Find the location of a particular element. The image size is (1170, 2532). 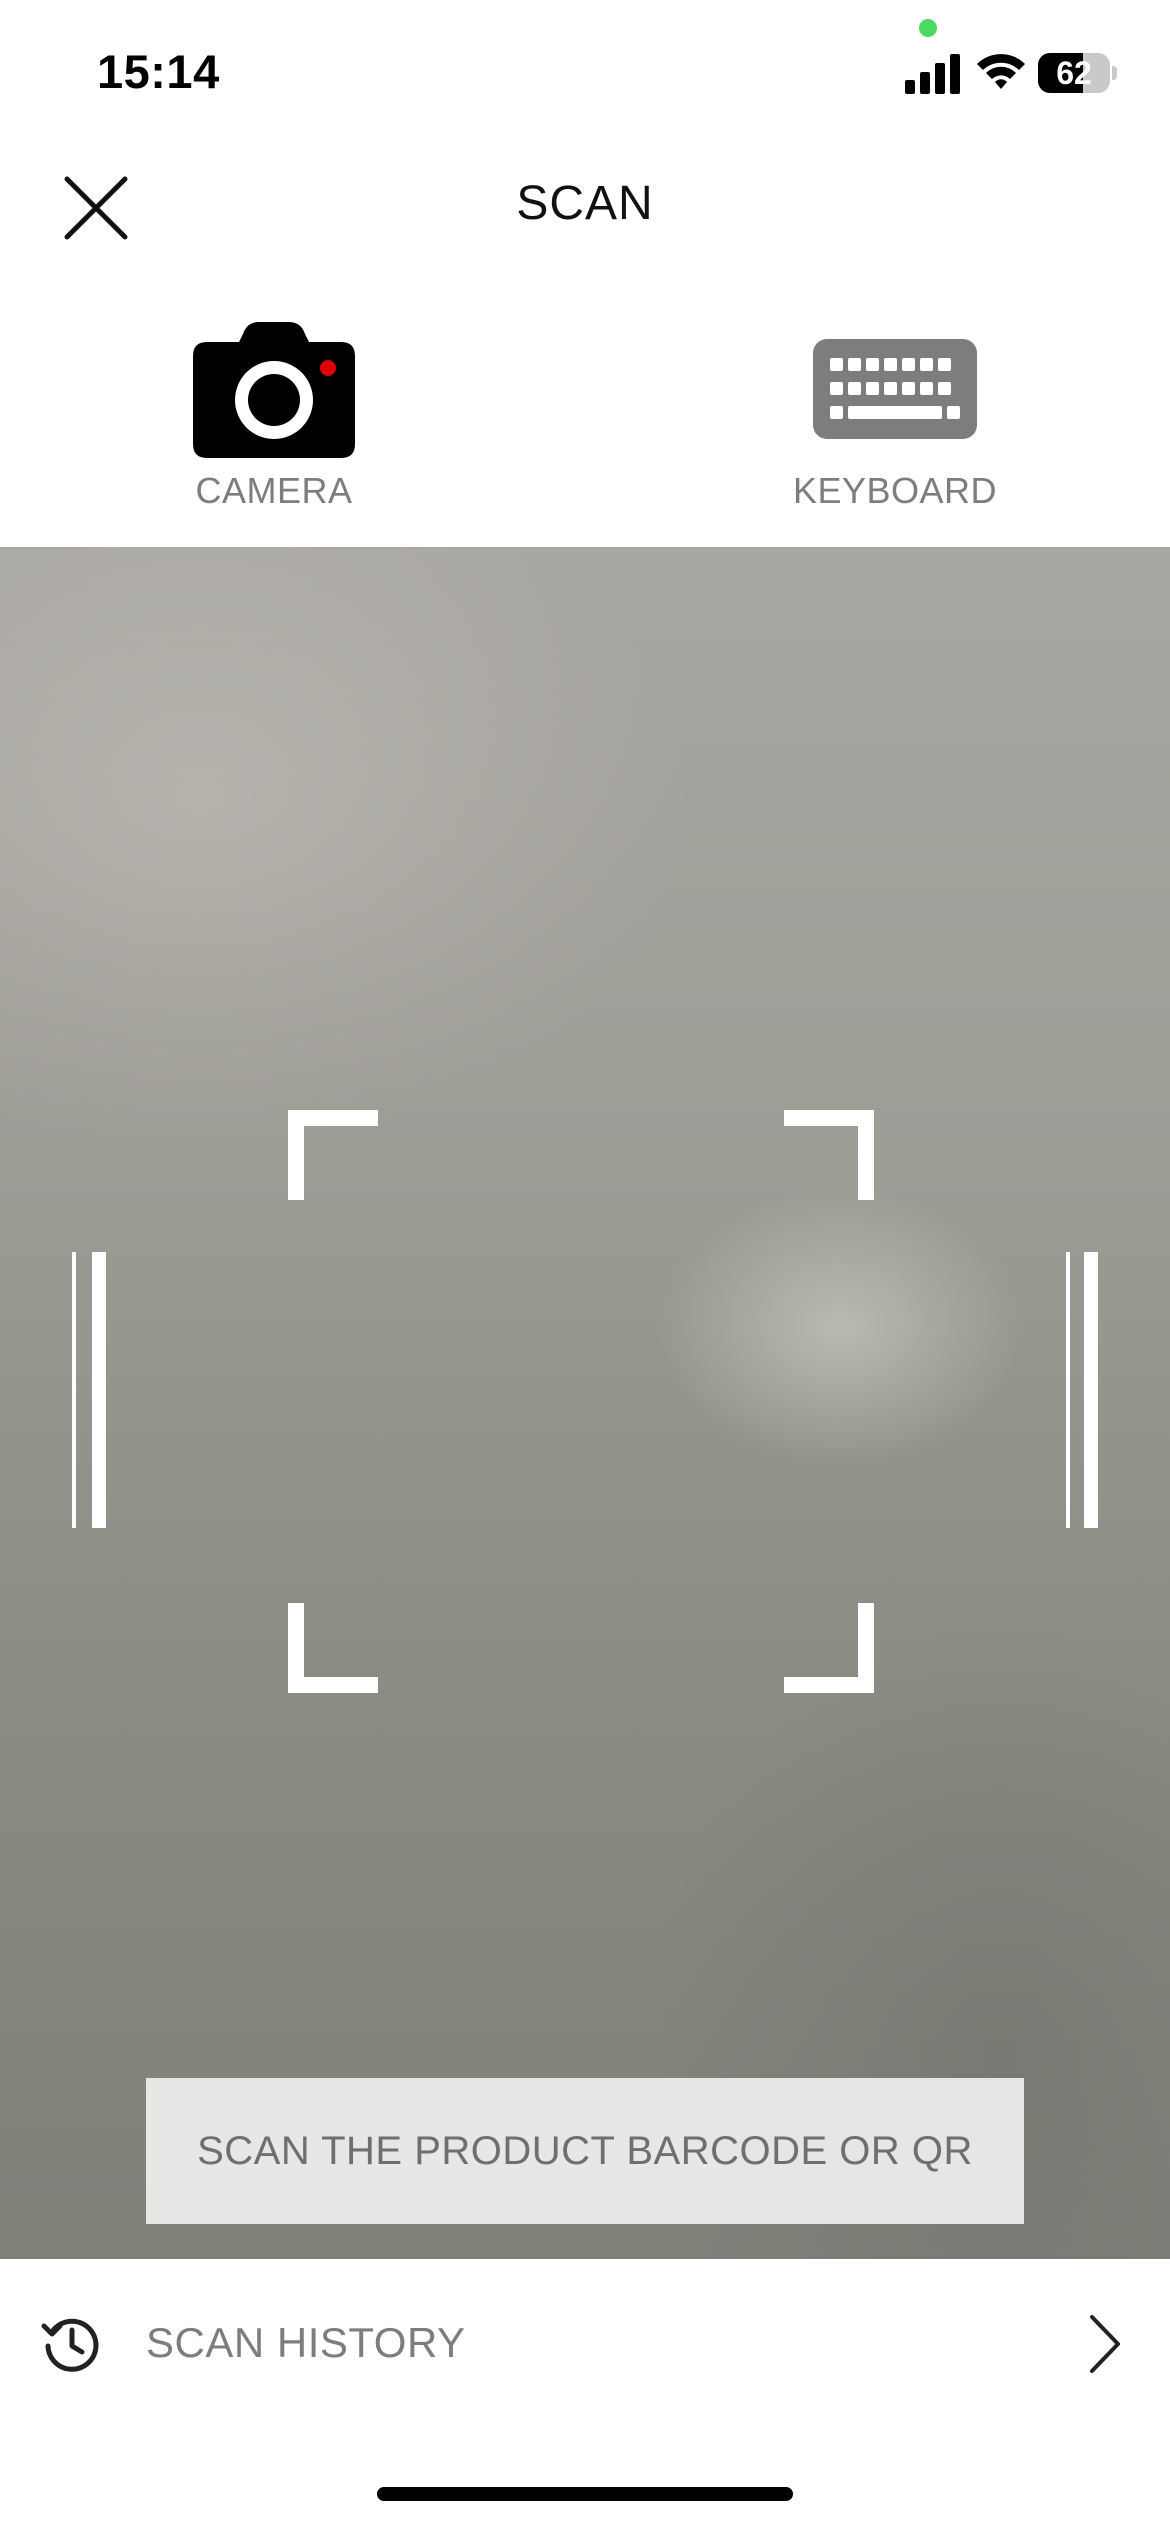

status-time: 15:14 is located at coordinates (158, 71).